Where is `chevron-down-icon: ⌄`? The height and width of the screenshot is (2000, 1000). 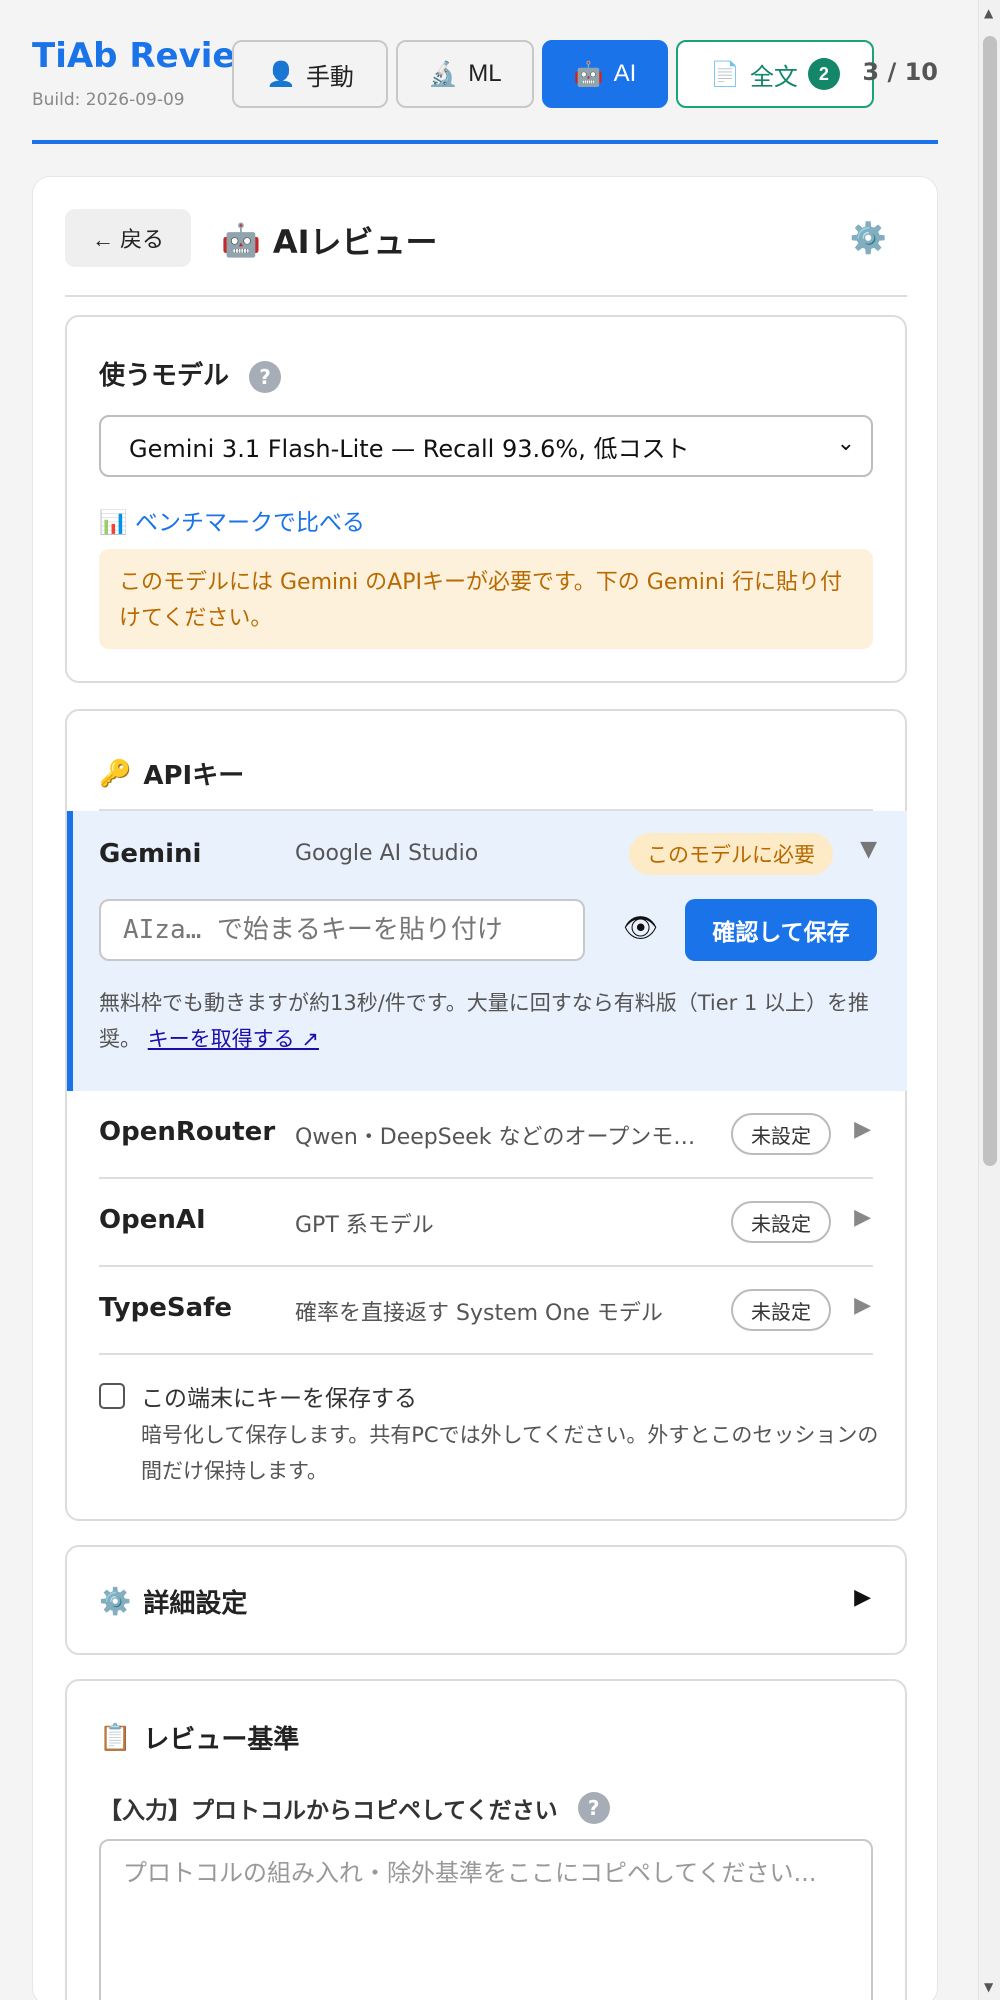
chevron-down-icon: ⌄ is located at coordinates (845, 443).